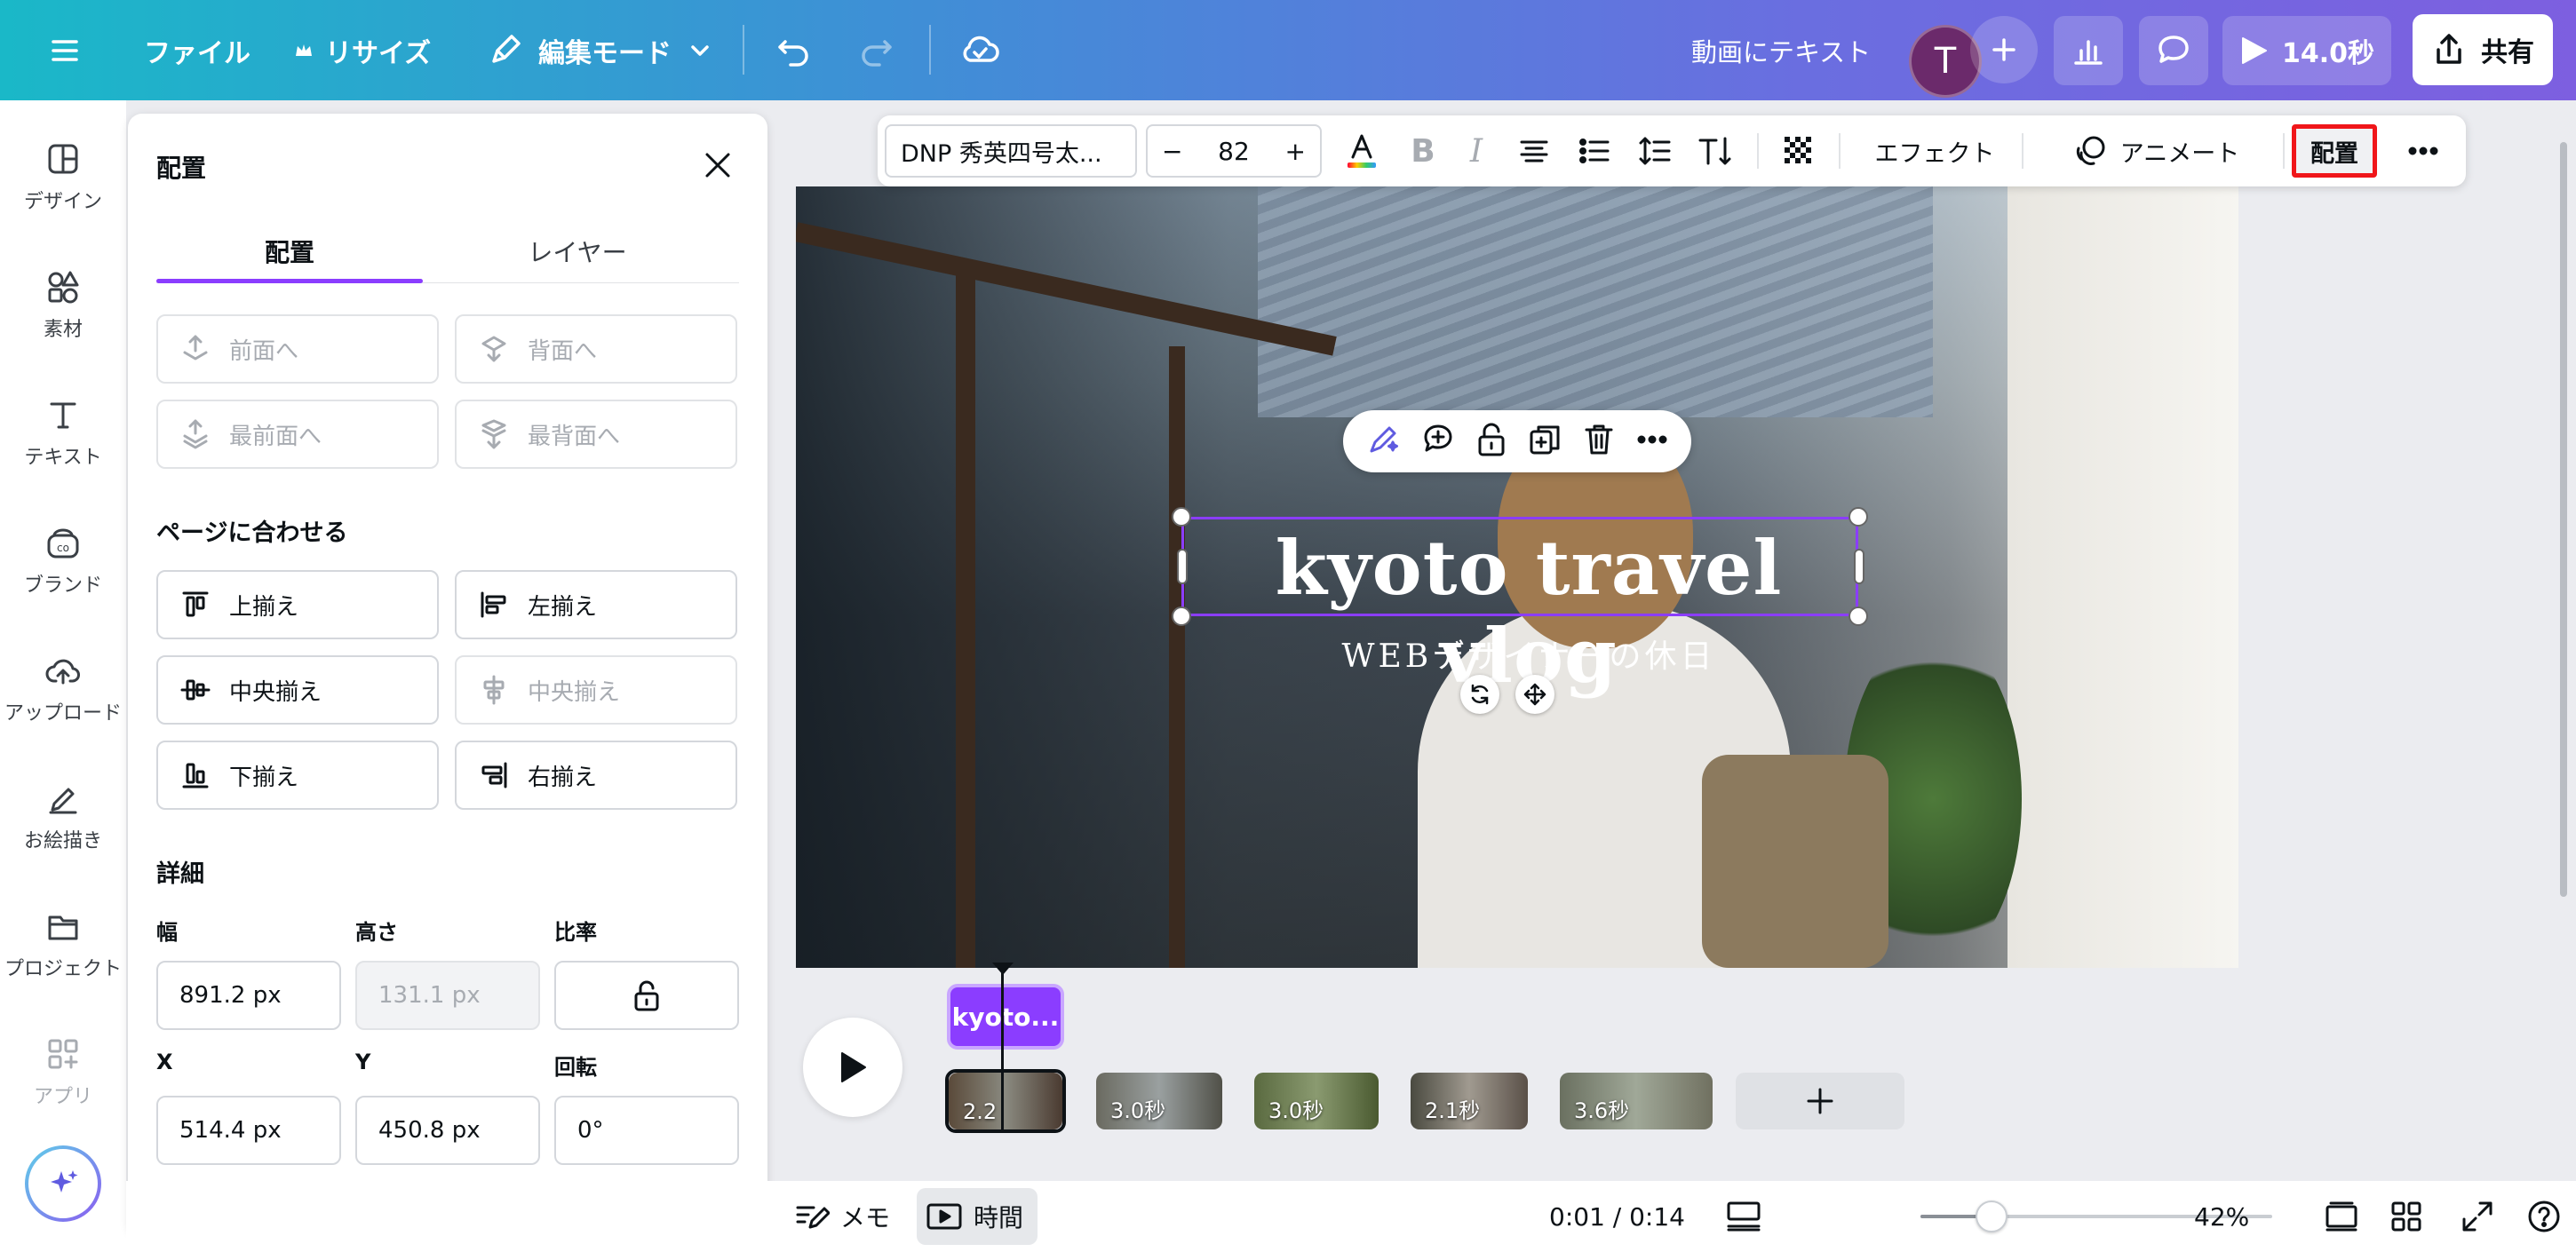 Image resolution: width=2576 pixels, height=1252 pixels. I want to click on video-clip: 2.1秒, so click(1469, 1101).